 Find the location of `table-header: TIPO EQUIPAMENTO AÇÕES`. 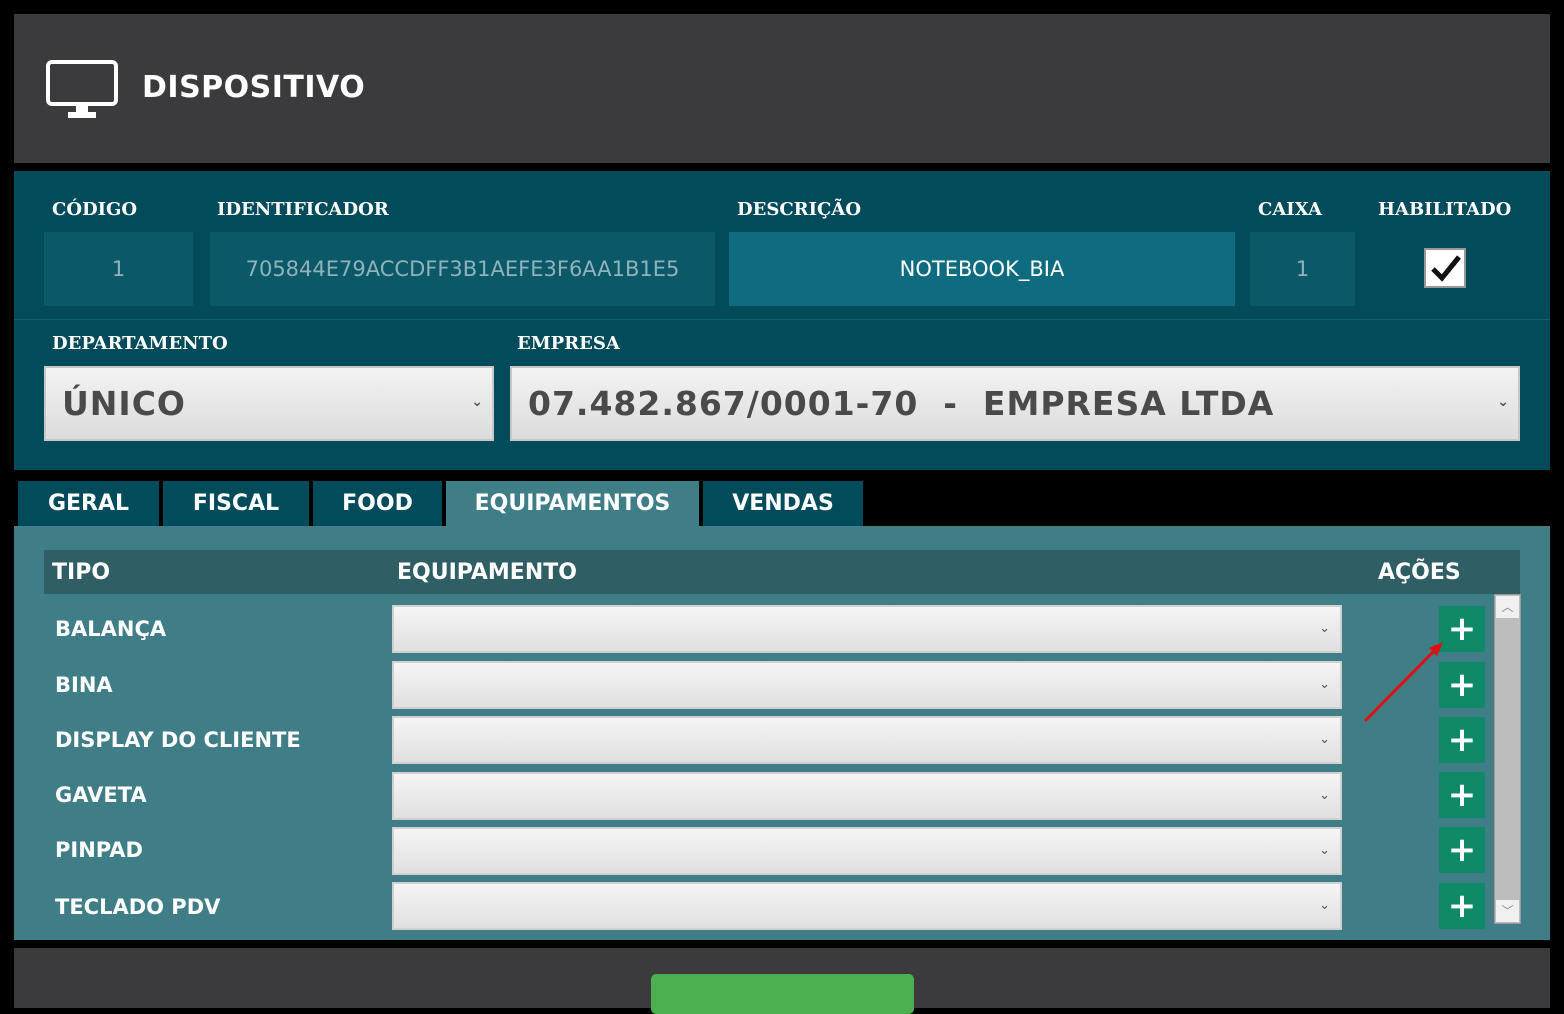

table-header: TIPO EQUIPAMENTO AÇÕES is located at coordinates (782, 572).